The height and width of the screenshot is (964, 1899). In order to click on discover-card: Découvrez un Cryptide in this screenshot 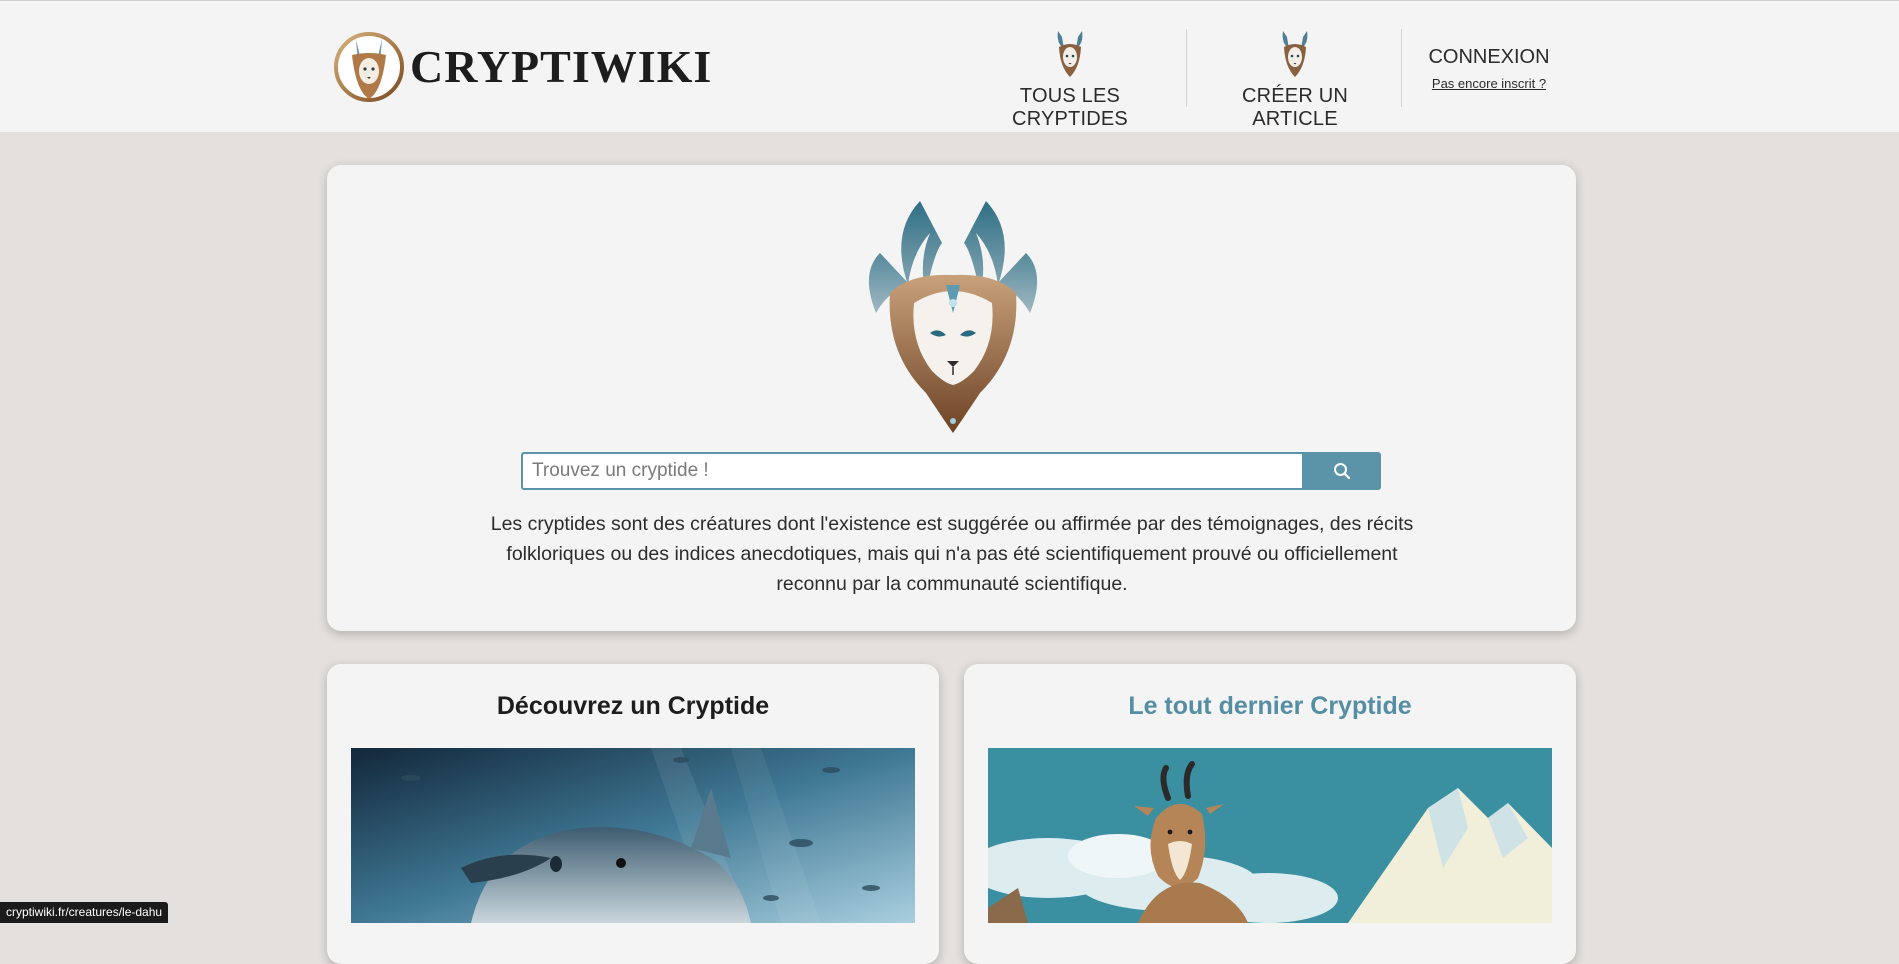, I will do `click(633, 814)`.